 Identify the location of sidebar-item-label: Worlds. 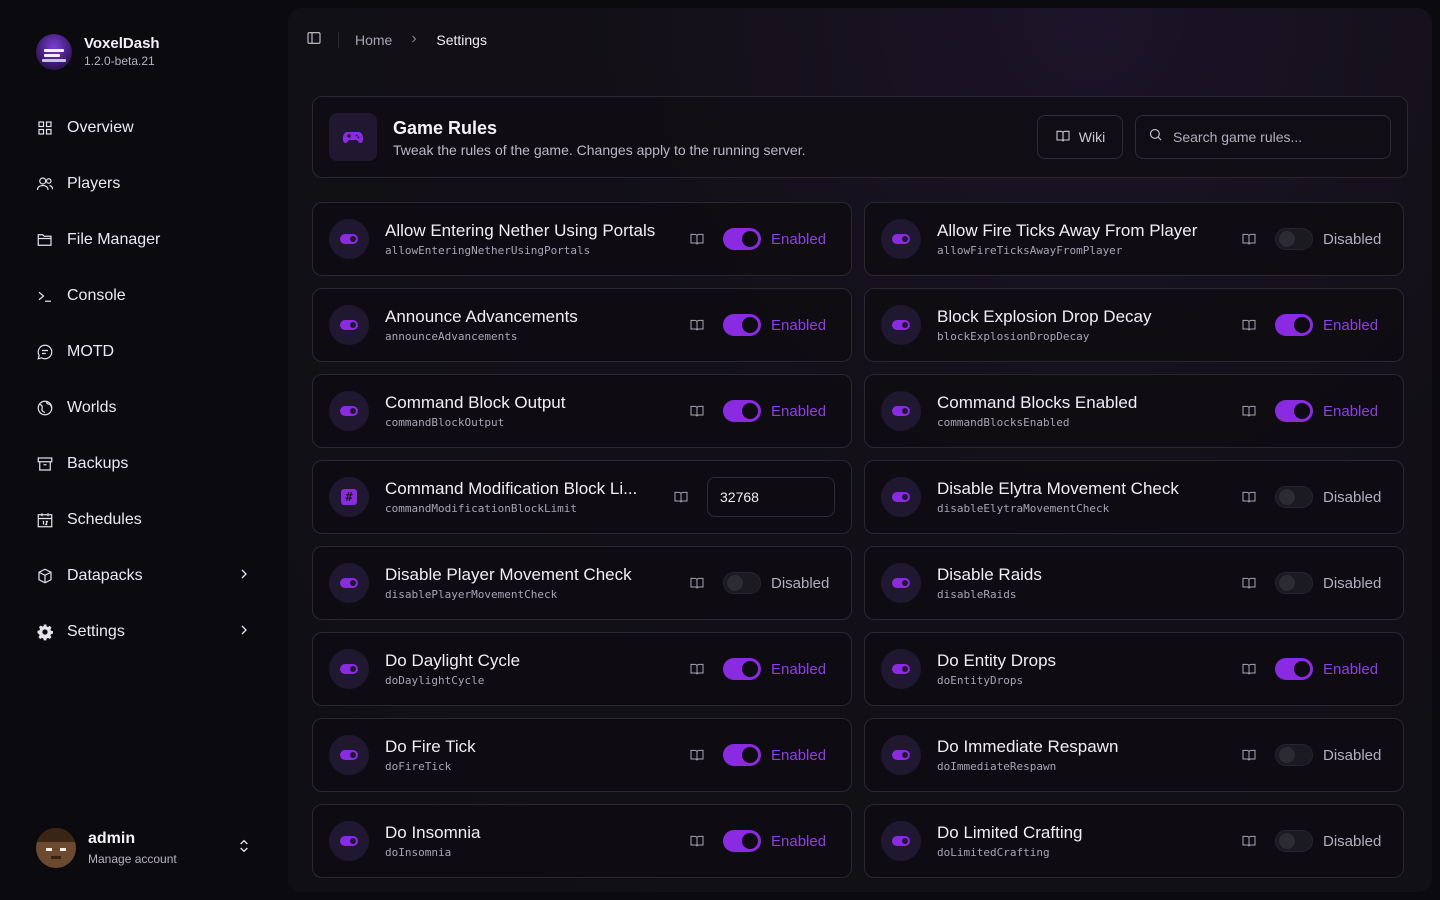
(92, 407).